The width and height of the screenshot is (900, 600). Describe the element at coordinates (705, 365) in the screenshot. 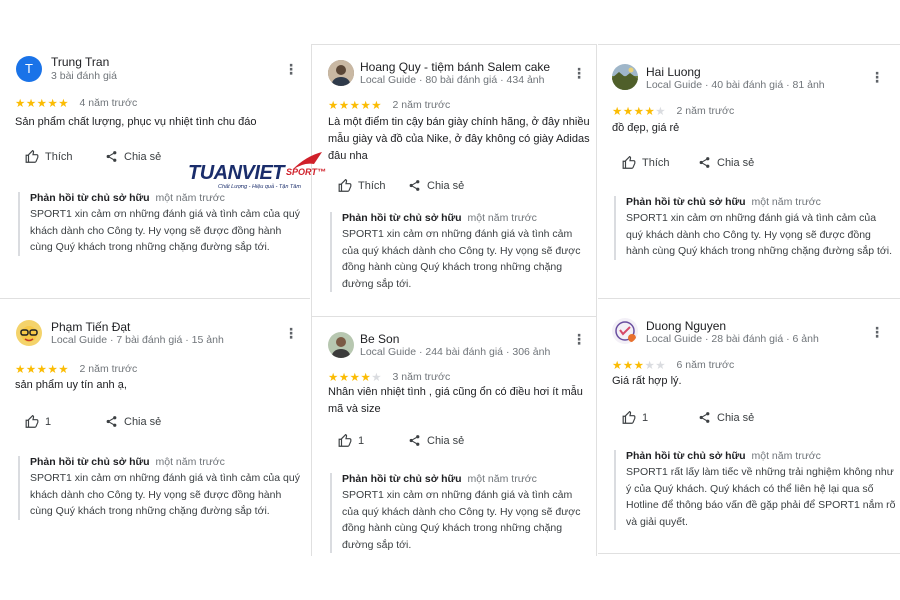

I see `review-time: 6 năm trước` at that location.